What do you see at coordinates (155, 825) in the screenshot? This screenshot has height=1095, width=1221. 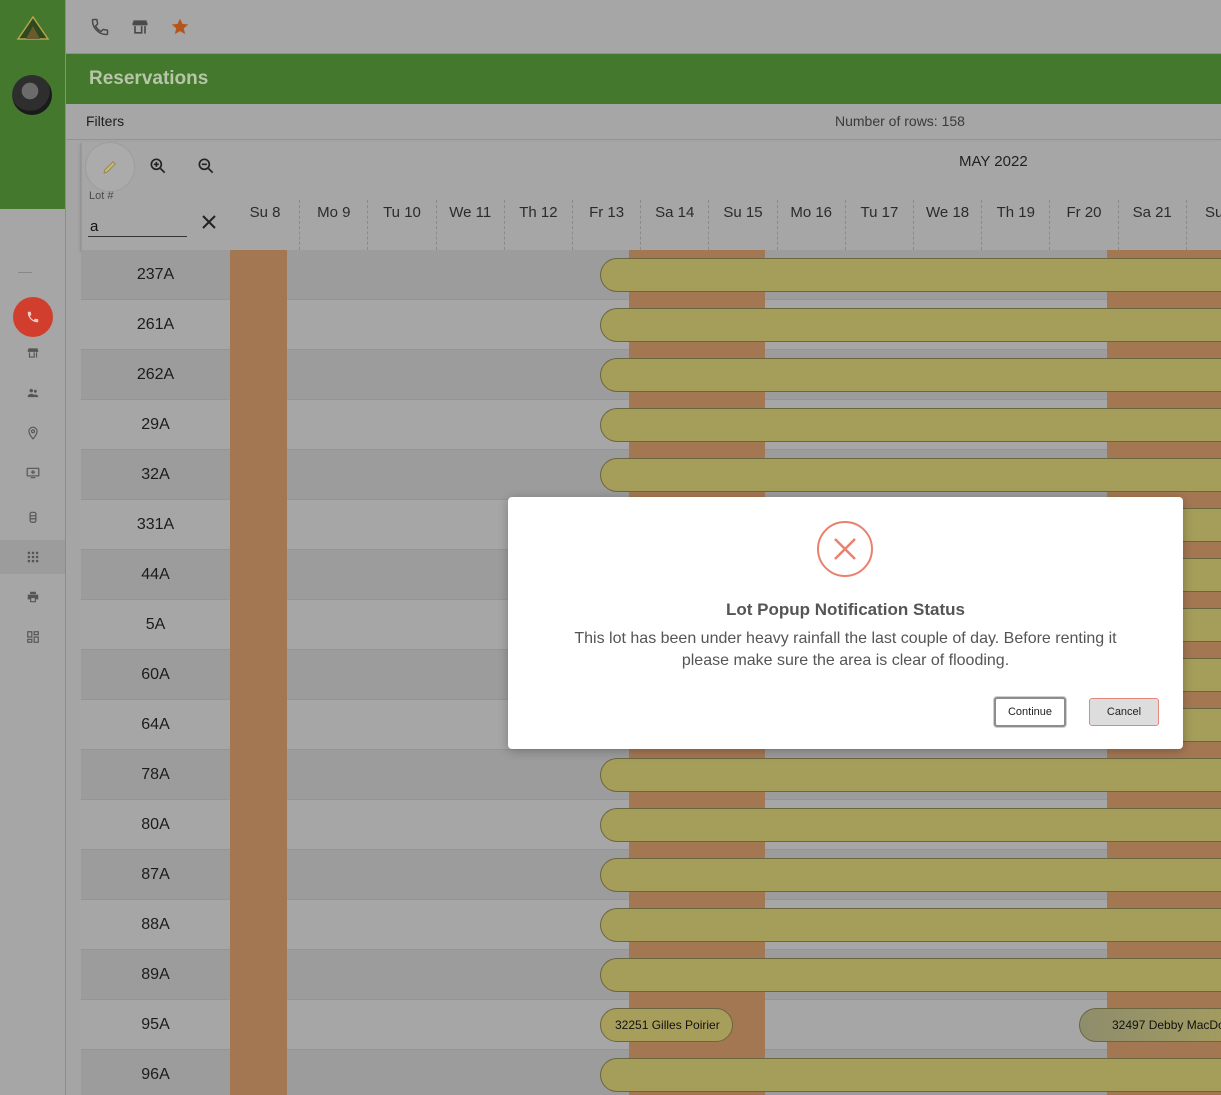 I see `lot-number-cell: 80A` at bounding box center [155, 825].